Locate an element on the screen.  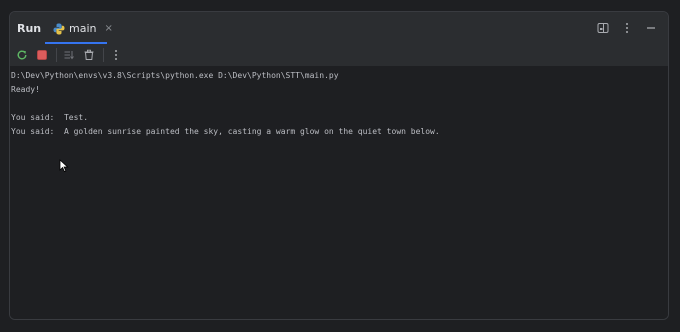
tool-window-header: Run main × is located at coordinates (339, 28).